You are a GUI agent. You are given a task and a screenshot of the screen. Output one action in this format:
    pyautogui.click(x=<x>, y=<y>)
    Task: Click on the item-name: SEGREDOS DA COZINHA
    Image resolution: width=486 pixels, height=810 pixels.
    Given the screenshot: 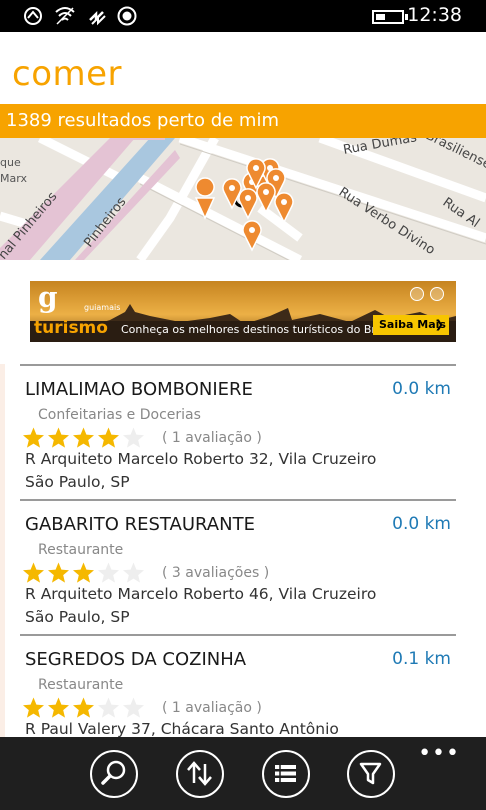 What is the action you would take?
    pyautogui.click(x=136, y=659)
    